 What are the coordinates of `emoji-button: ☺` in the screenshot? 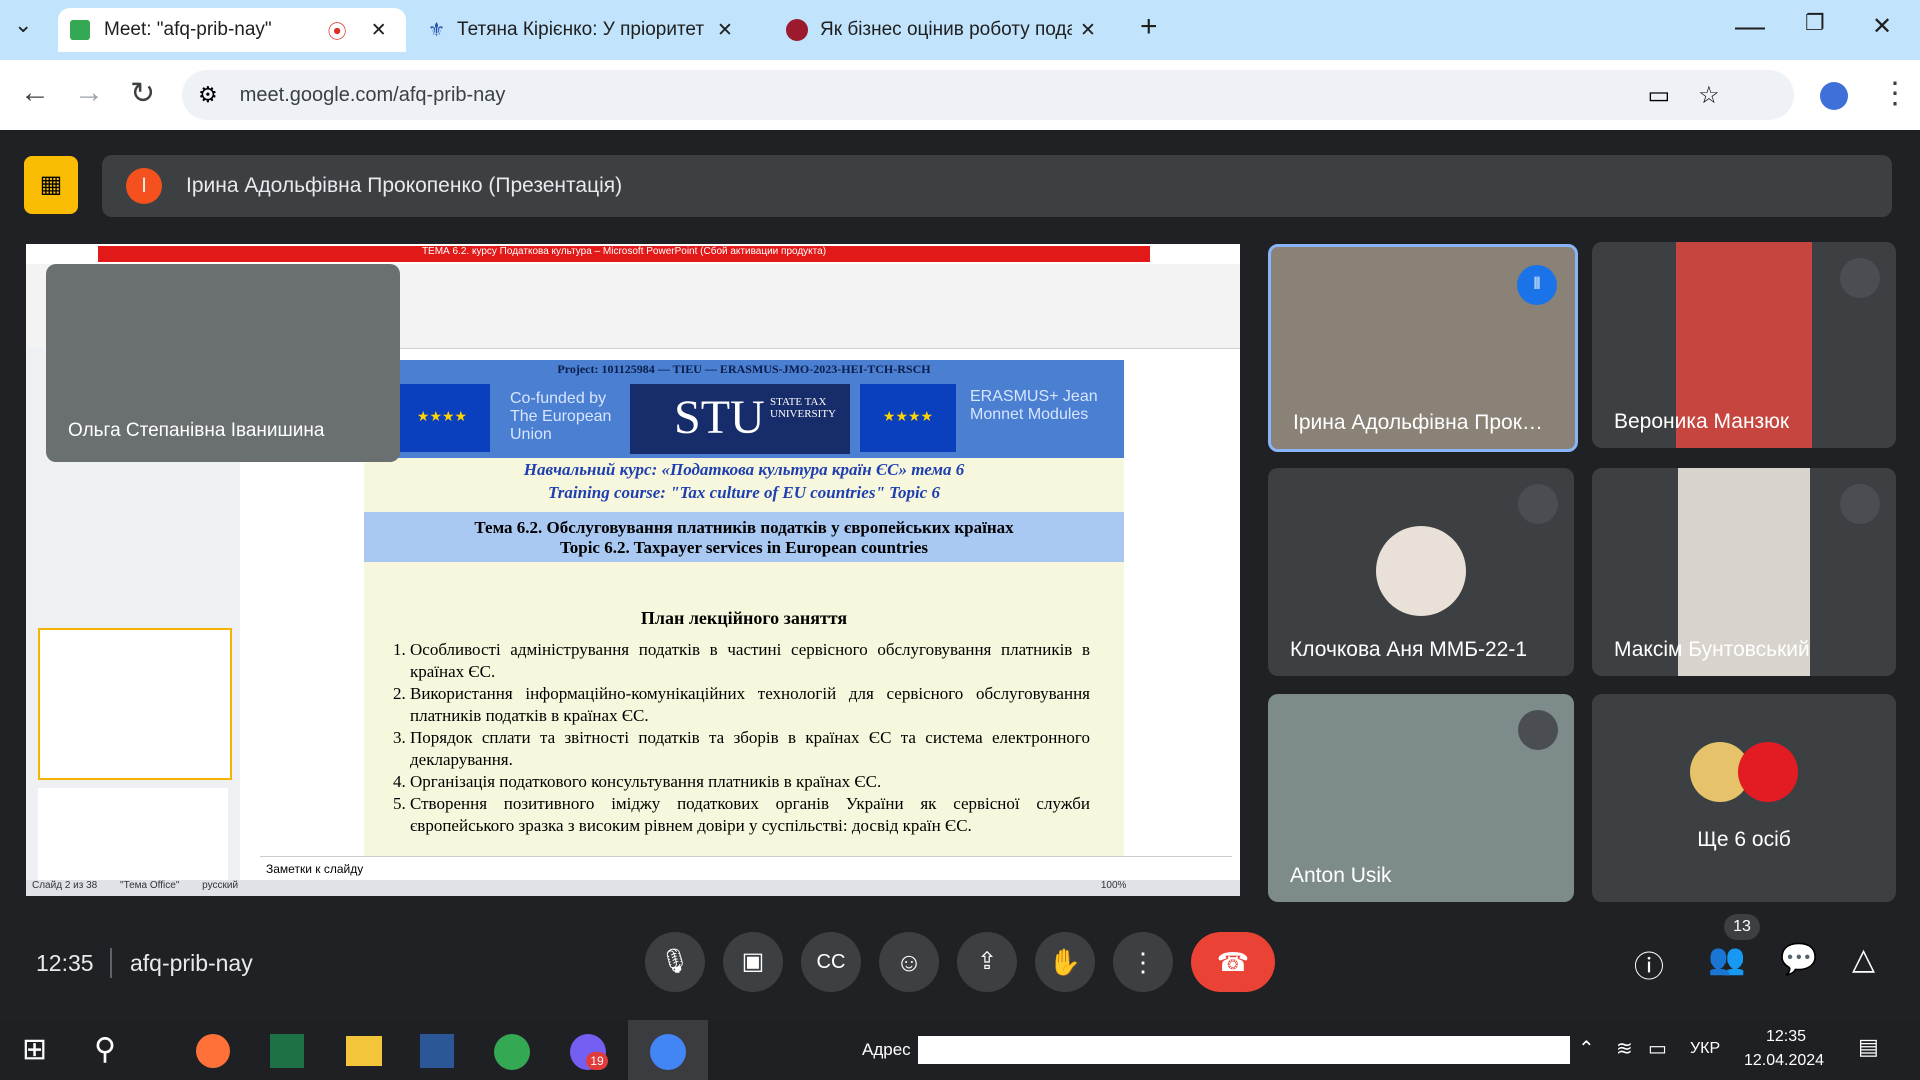 It's located at (909, 962).